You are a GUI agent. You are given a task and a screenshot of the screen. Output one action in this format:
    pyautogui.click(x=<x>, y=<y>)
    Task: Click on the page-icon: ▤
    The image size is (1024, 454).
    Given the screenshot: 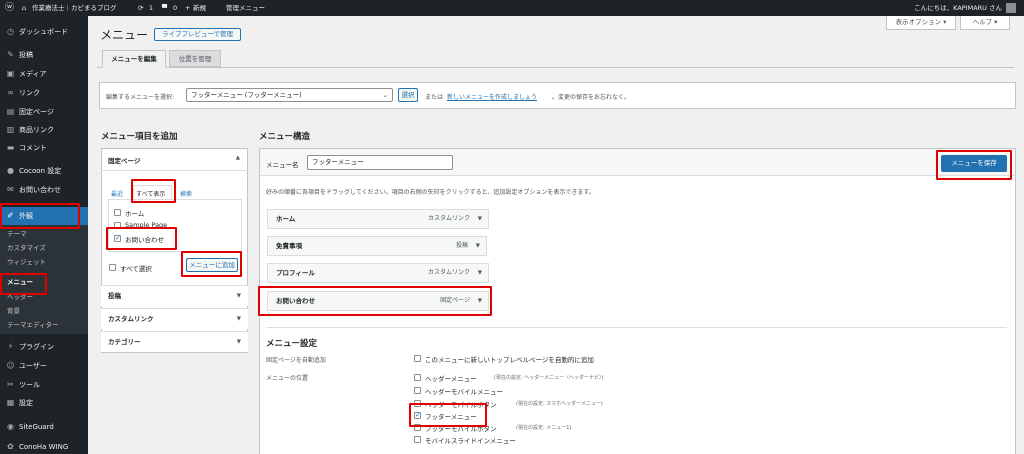 What is the action you would take?
    pyautogui.click(x=10, y=111)
    